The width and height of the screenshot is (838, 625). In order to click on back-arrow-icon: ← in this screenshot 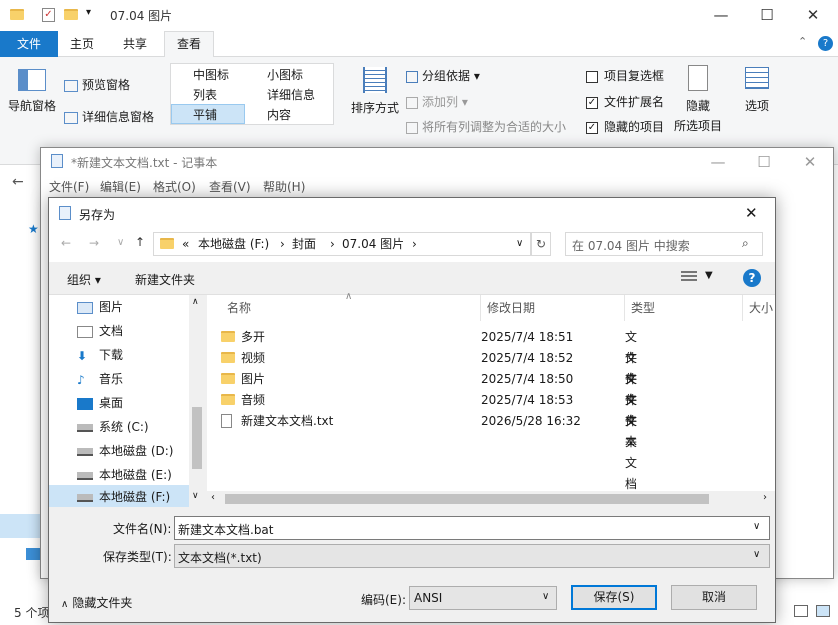, I will do `click(18, 182)`.